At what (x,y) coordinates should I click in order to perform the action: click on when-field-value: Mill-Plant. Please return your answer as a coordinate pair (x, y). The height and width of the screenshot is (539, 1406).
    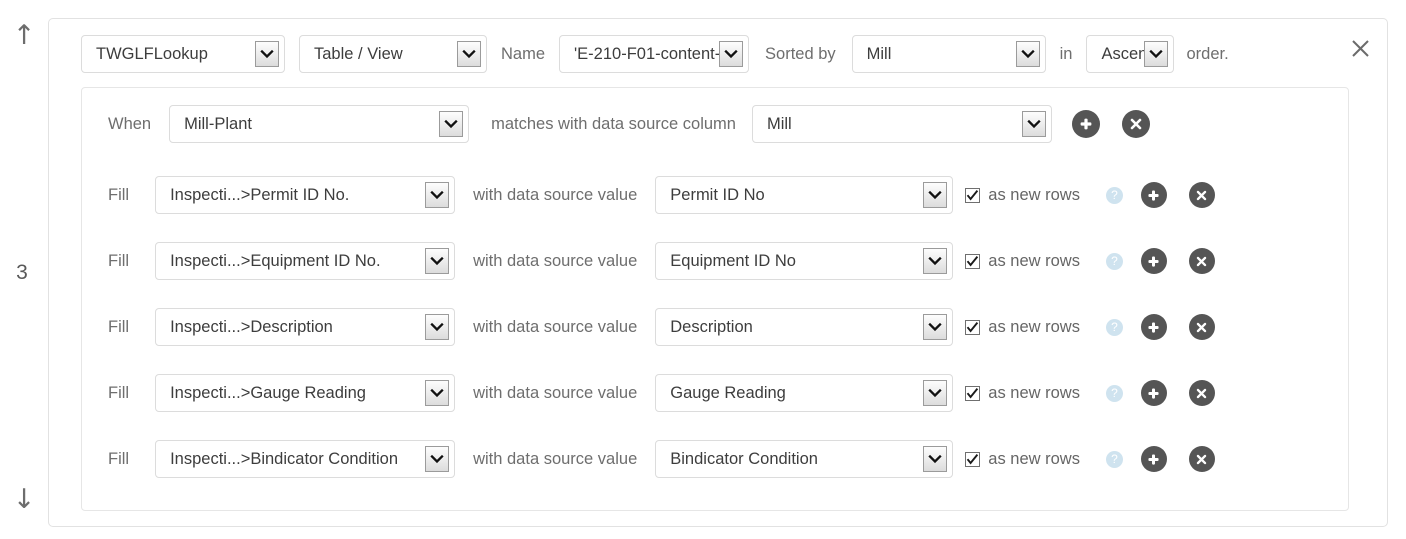
    Looking at the image, I should click on (218, 123).